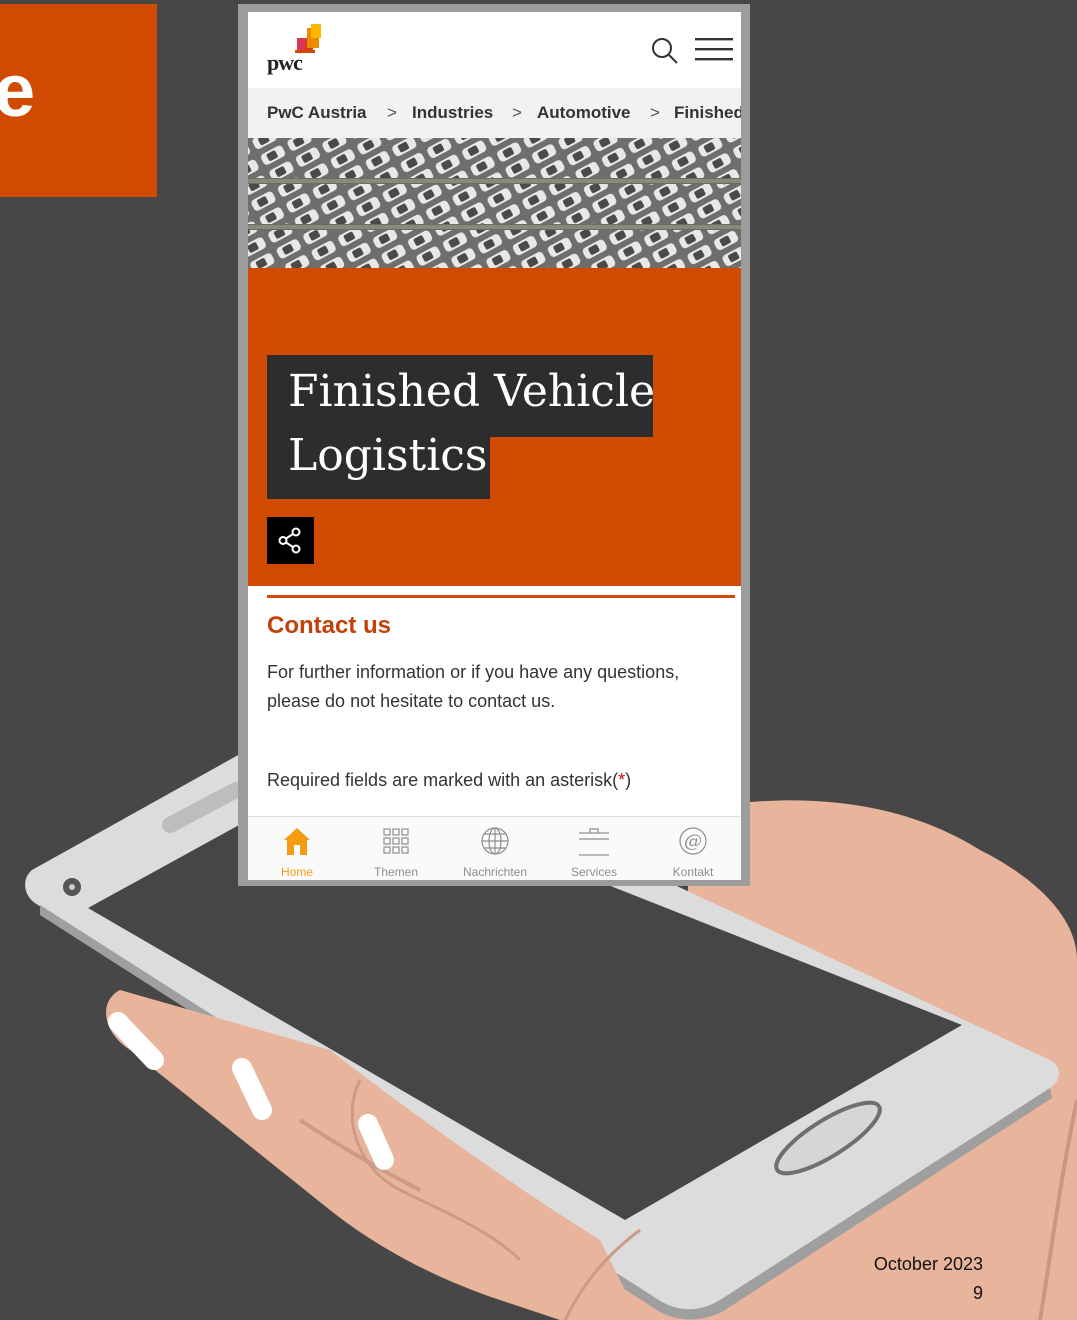 The image size is (1077, 1320). I want to click on briefcase-icon, so click(594, 842).